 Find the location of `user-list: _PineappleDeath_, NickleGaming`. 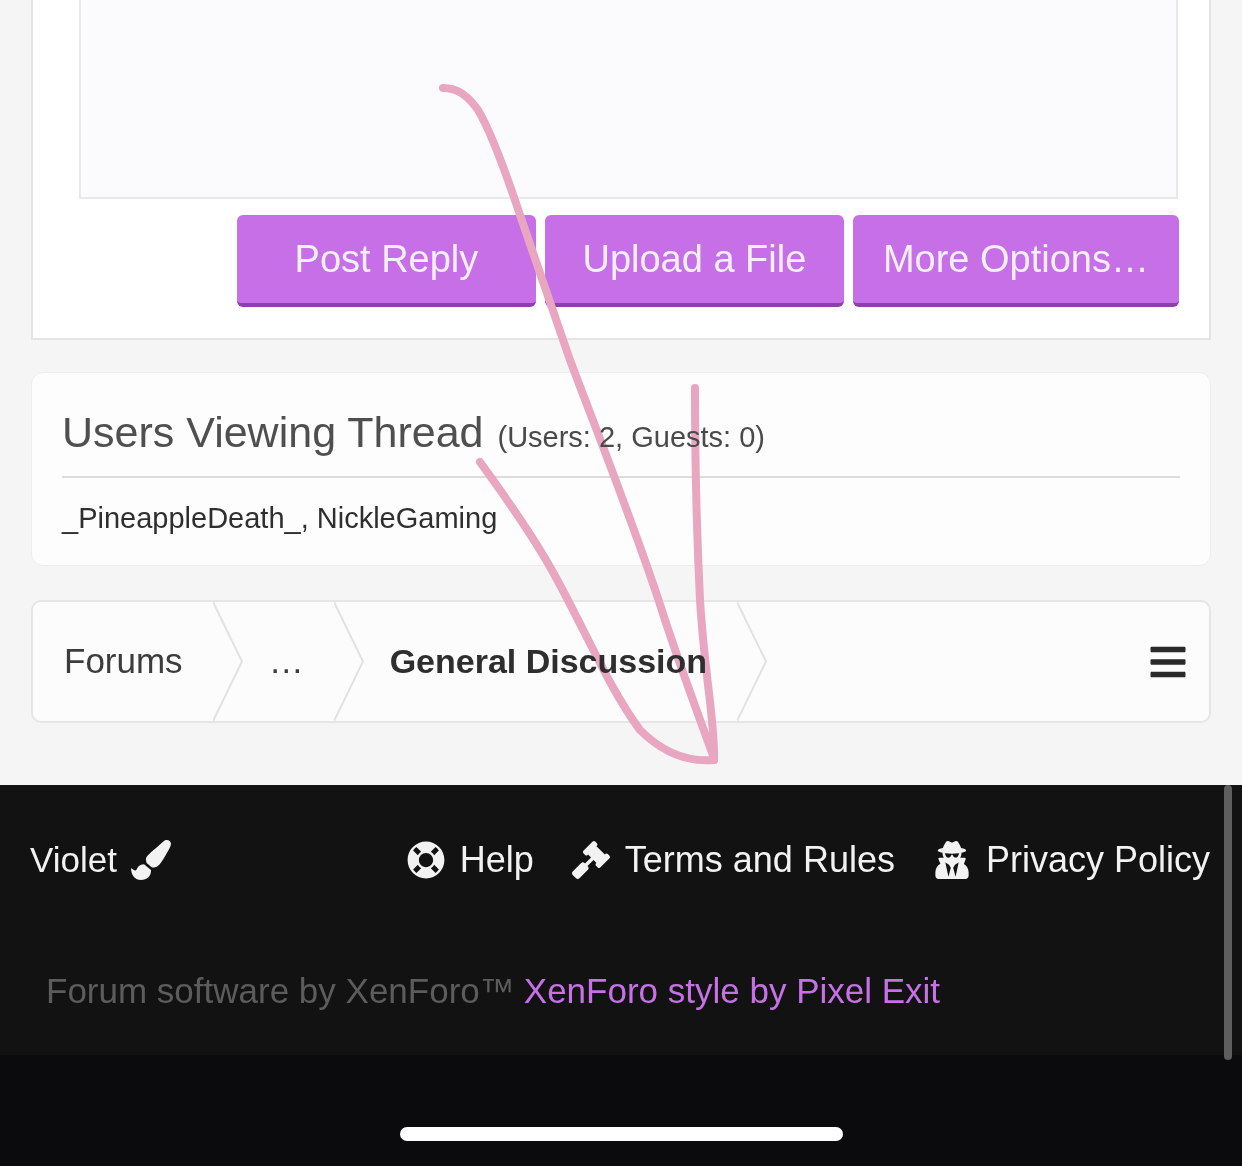

user-list: _PineappleDeath_, NickleGaming is located at coordinates (280, 517).